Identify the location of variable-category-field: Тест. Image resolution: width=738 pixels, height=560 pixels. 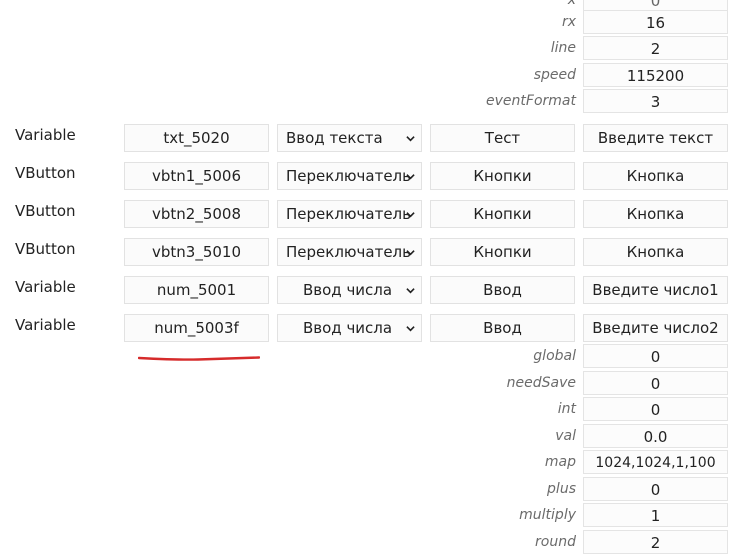
(502, 138).